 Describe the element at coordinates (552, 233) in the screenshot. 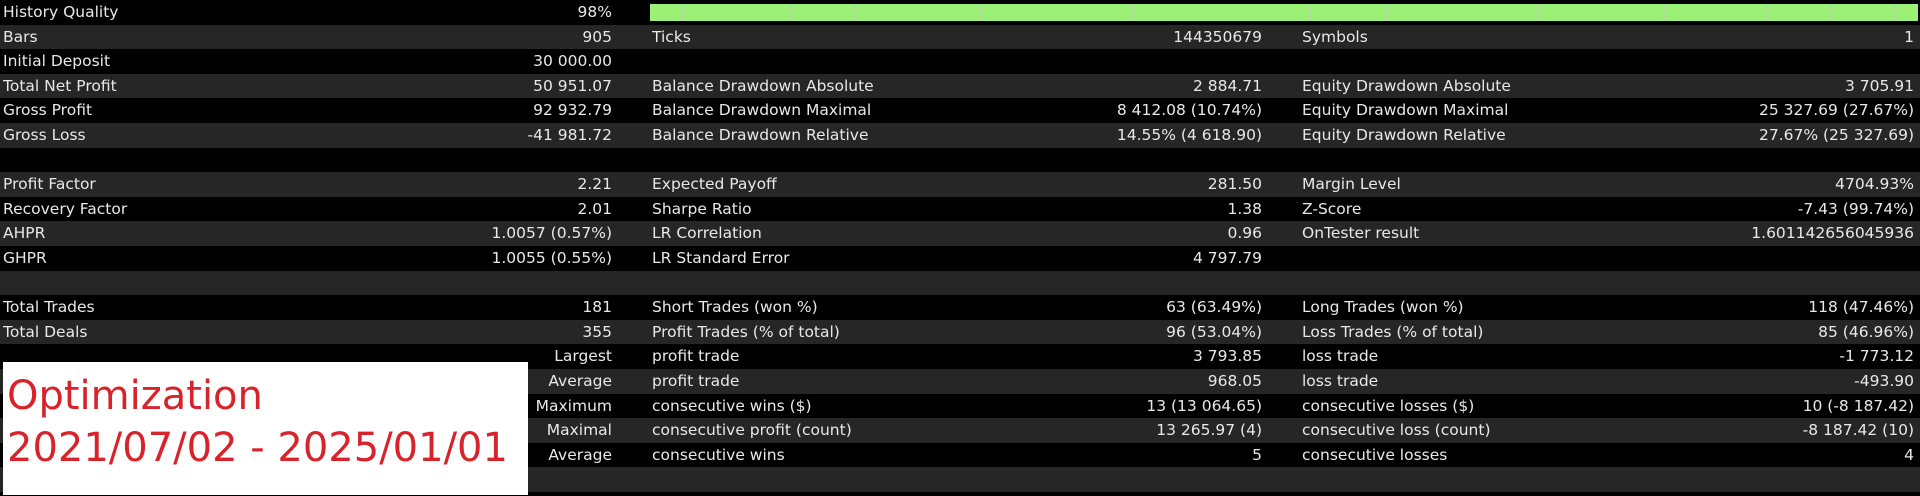

I see `metric-value-v1: 1.0057 (0.57%)` at that location.